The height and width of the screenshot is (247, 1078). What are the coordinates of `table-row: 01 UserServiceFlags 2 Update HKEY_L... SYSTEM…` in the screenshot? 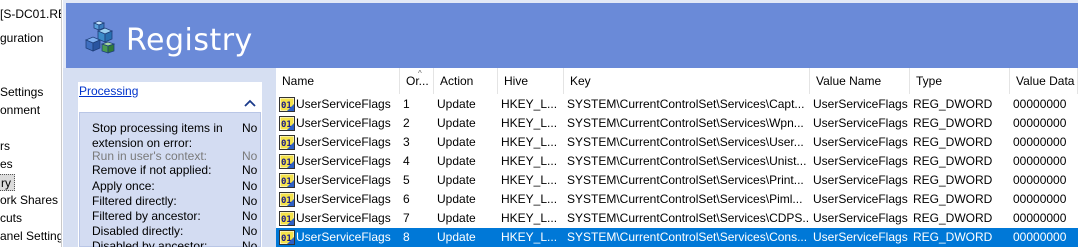 It's located at (677, 123).